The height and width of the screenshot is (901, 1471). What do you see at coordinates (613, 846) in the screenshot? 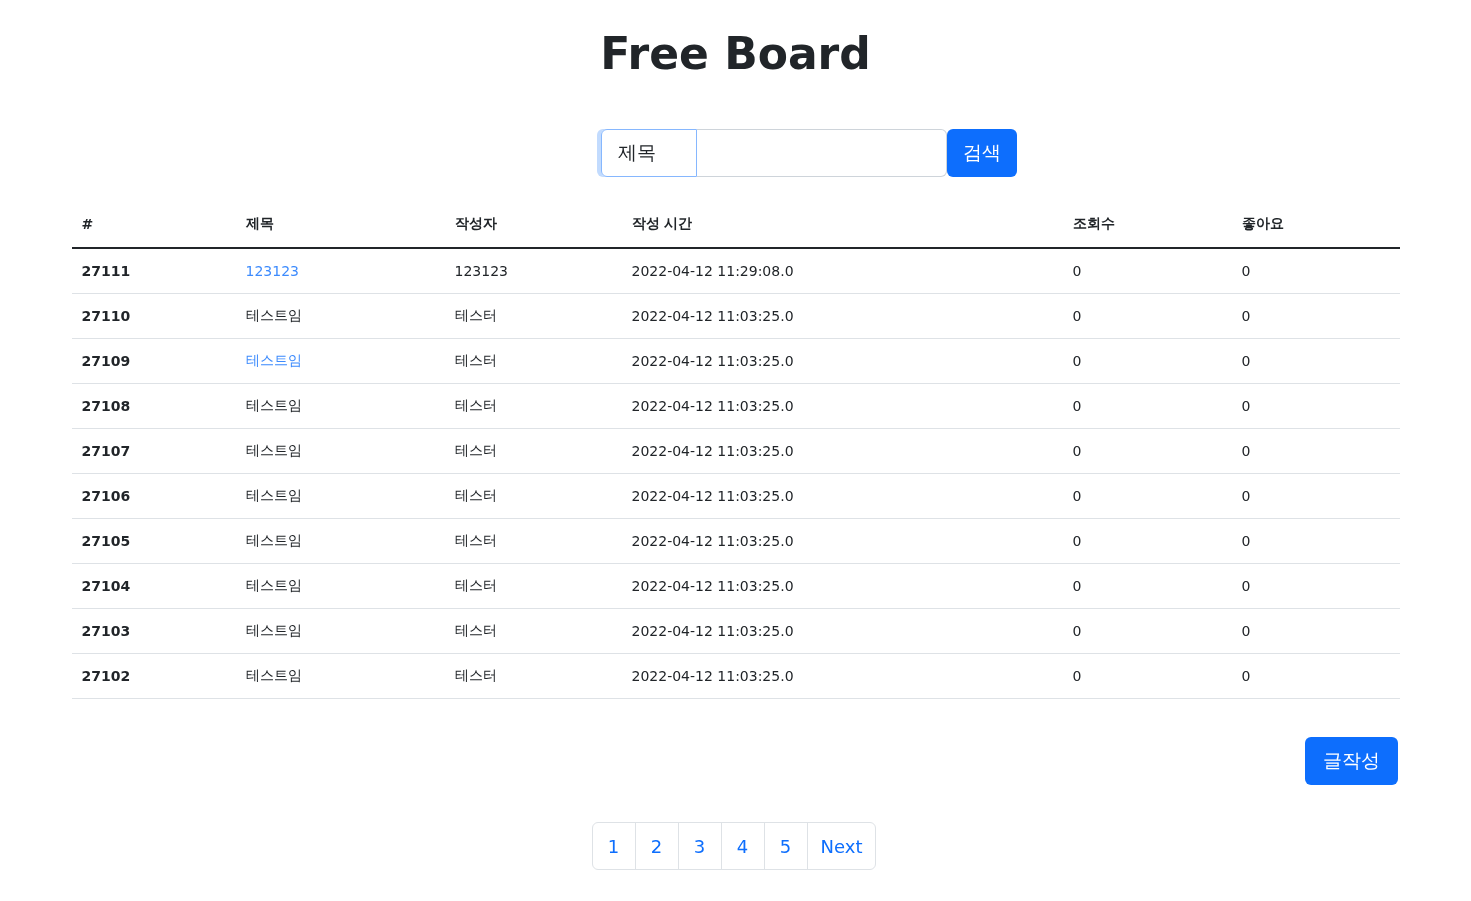
I see `page-link: 1` at bounding box center [613, 846].